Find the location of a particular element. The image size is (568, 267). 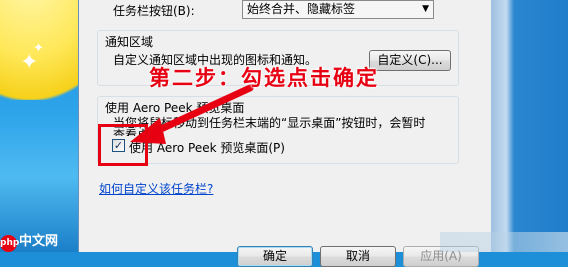

watermark: php中文网 is located at coordinates (40, 241).